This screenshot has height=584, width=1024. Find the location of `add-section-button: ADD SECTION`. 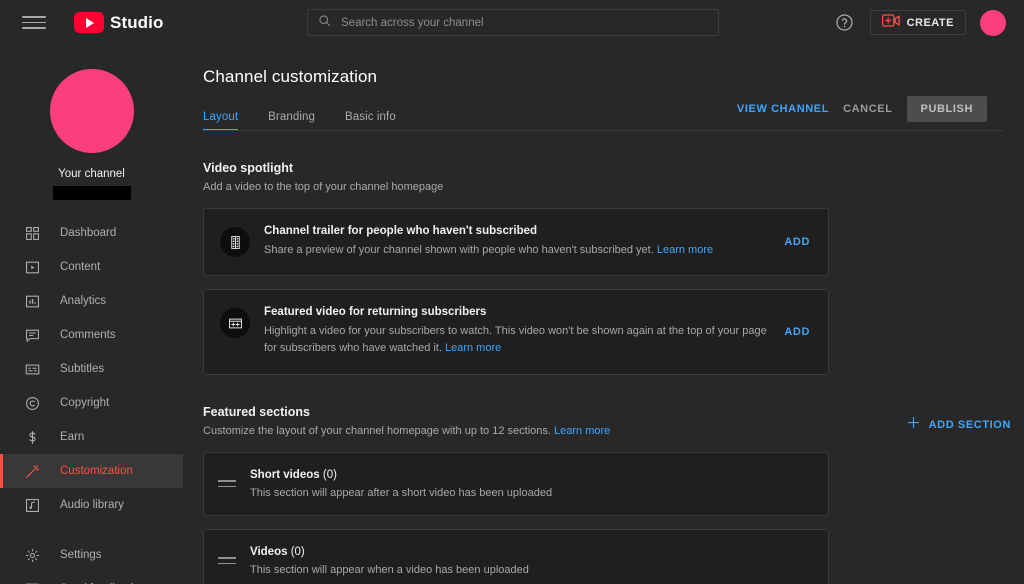

add-section-button: ADD SECTION is located at coordinates (958, 420).